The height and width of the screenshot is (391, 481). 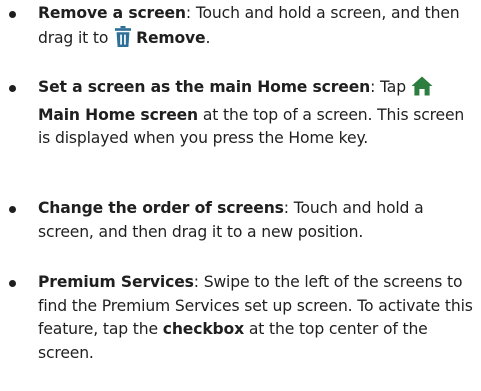 What do you see at coordinates (112, 13) in the screenshot?
I see `item-term: Remove a screen` at bounding box center [112, 13].